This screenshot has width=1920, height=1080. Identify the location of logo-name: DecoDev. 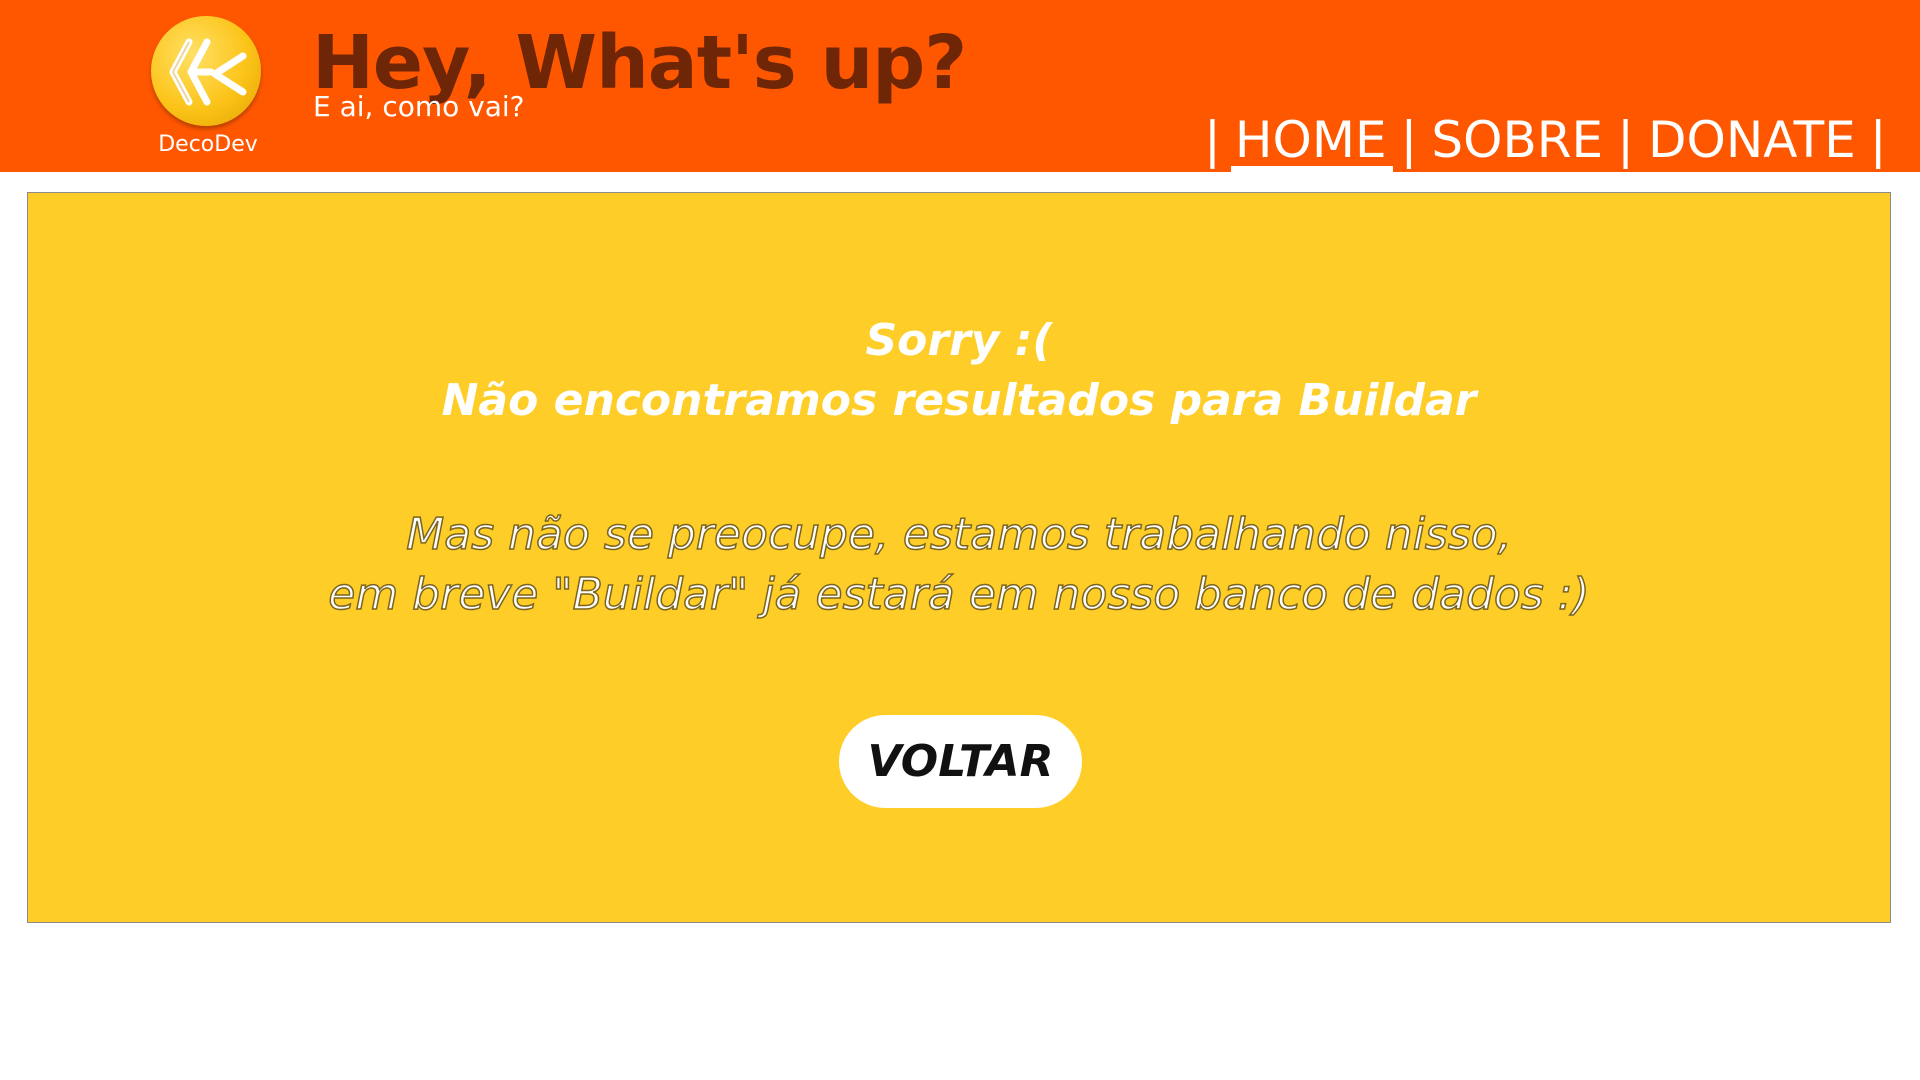
(208, 144).